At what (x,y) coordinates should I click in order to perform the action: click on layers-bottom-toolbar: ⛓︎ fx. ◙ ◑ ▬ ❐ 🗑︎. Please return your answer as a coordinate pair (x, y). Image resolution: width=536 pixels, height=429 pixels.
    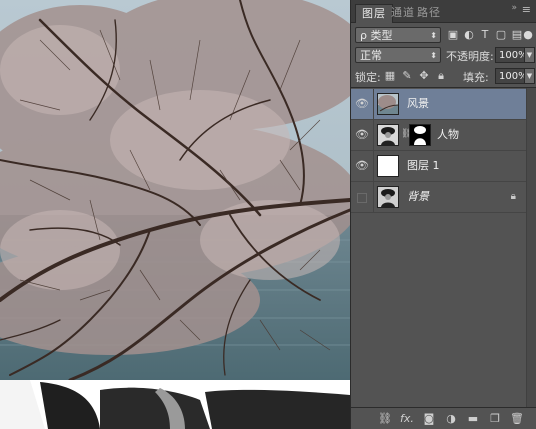
    Looking at the image, I should click on (443, 418).